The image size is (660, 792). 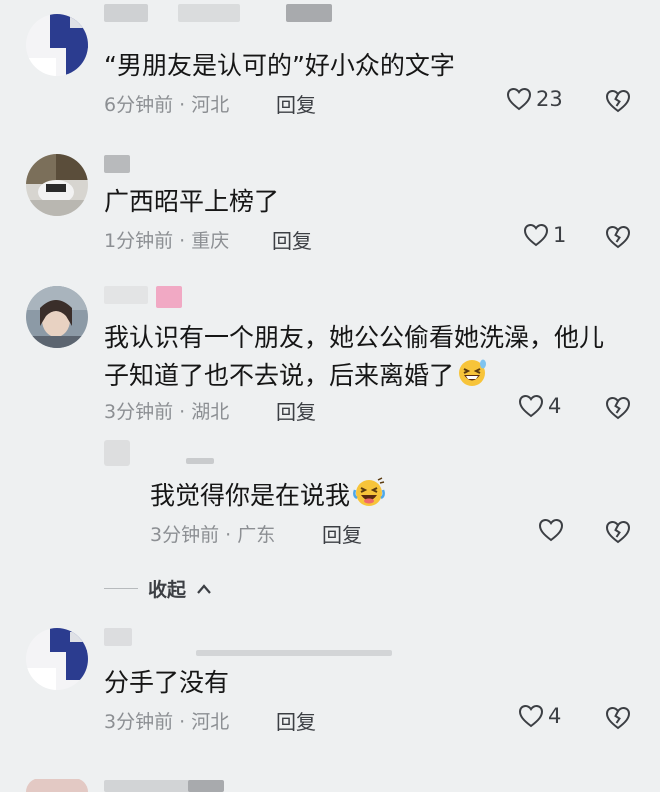 What do you see at coordinates (279, 375) in the screenshot?
I see `comment-text-line: 子知道了也不去说，后来离婚了` at bounding box center [279, 375].